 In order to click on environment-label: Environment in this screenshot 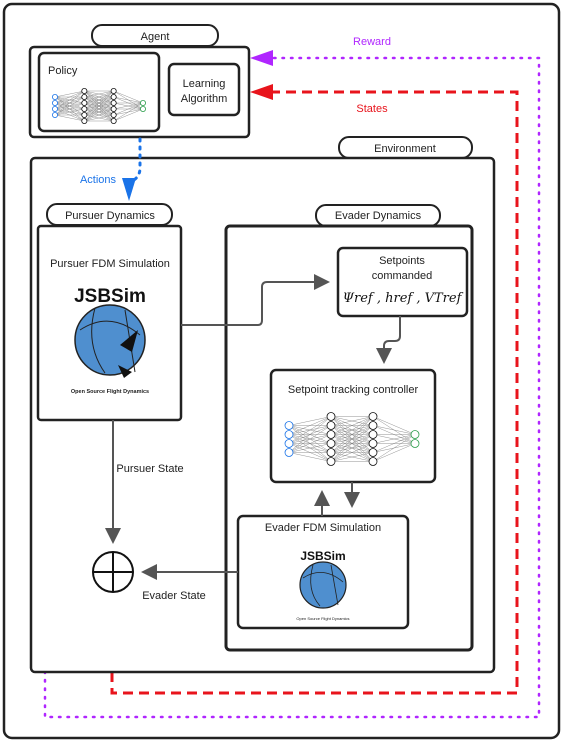, I will do `click(405, 149)`.